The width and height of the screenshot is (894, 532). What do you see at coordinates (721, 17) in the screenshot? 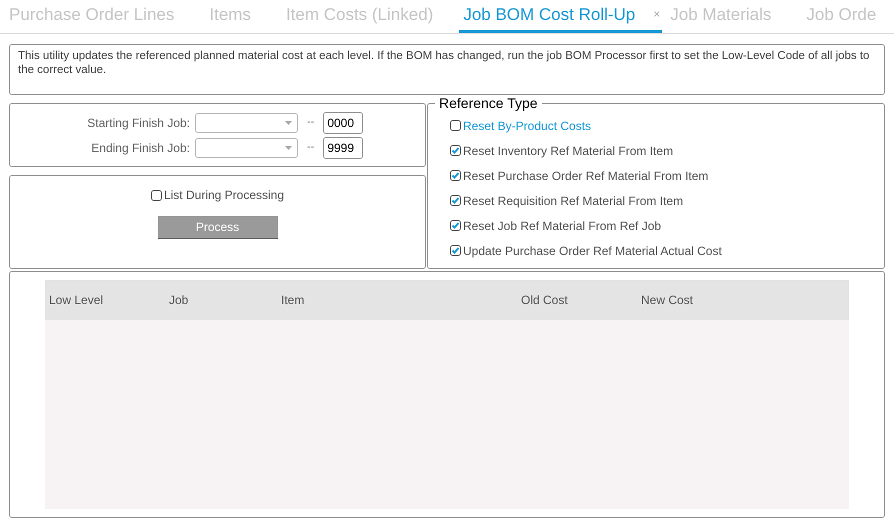
I see `tab: Job Materials` at bounding box center [721, 17].